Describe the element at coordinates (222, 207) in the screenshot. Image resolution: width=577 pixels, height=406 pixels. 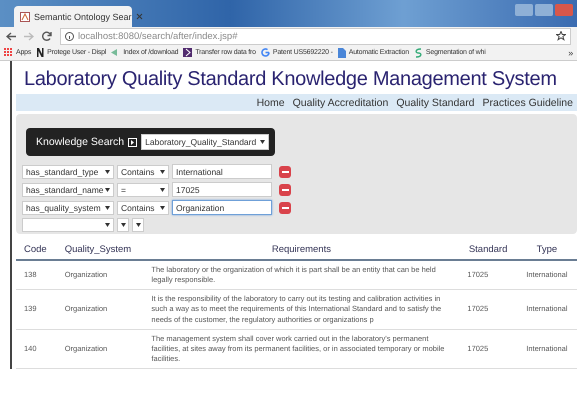
I see `value-field: Organization` at that location.